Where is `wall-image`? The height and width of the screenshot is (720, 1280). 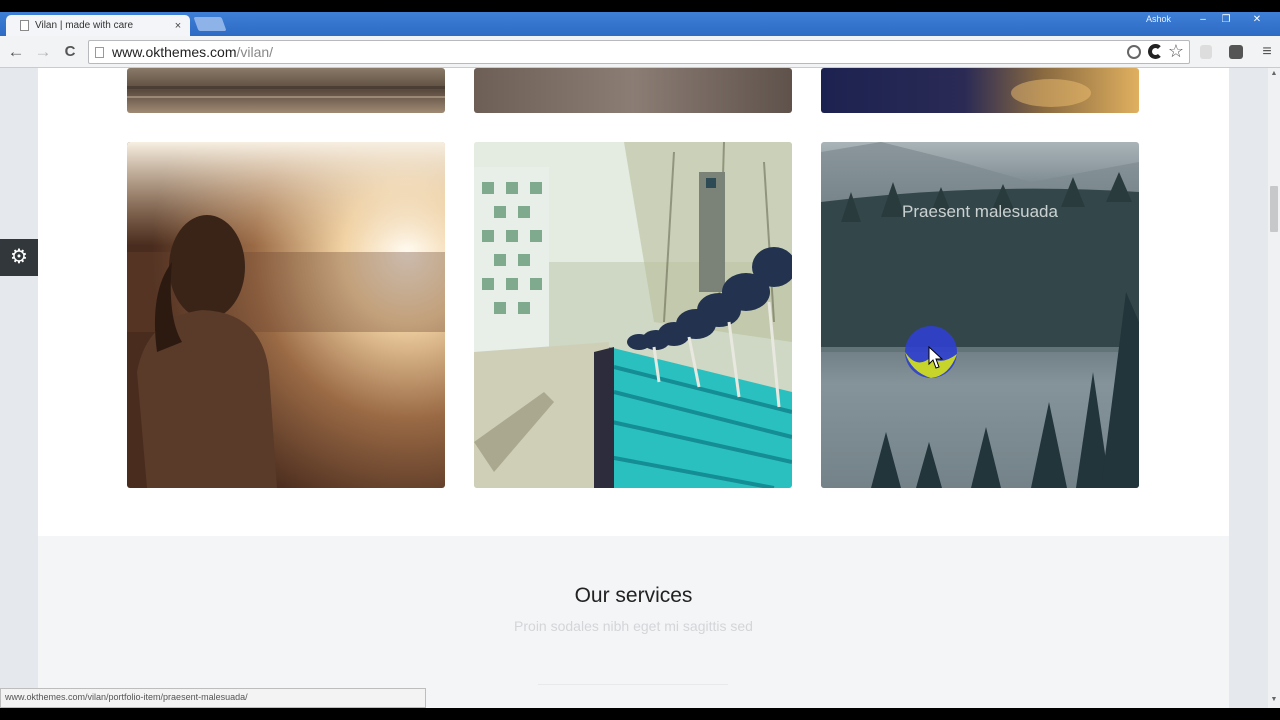
wall-image is located at coordinates (633, 90).